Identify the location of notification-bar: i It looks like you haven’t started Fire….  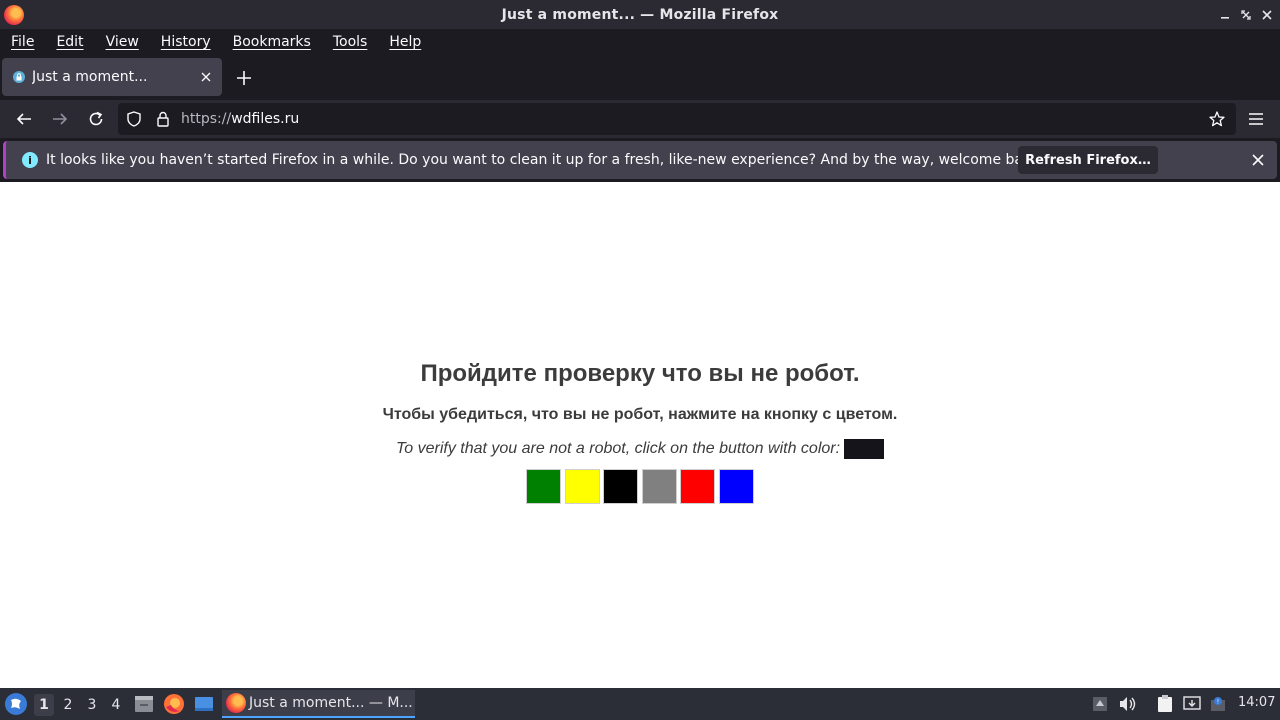
(640, 160).